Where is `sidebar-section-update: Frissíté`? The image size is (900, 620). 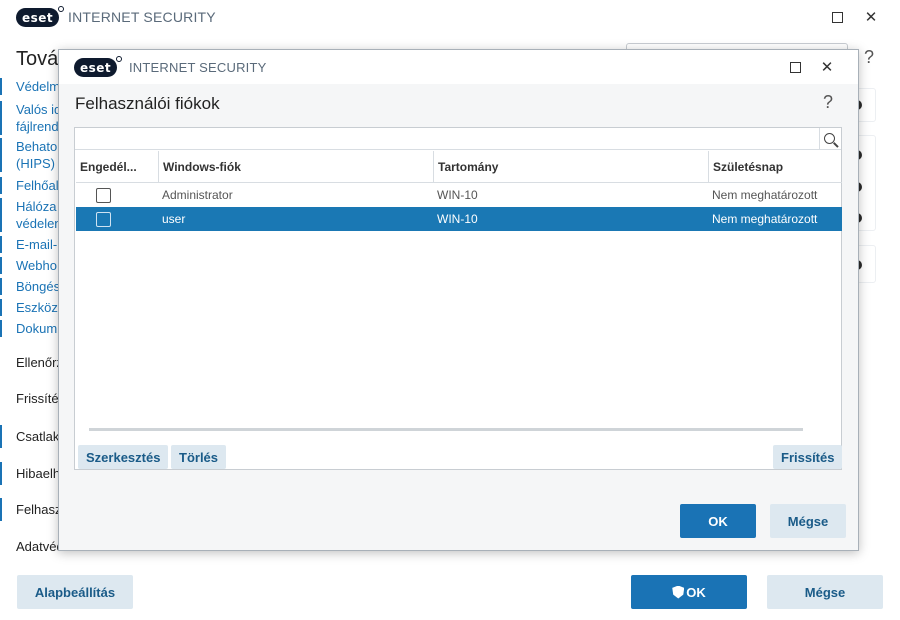
sidebar-section-update: Frissíté is located at coordinates (37, 398).